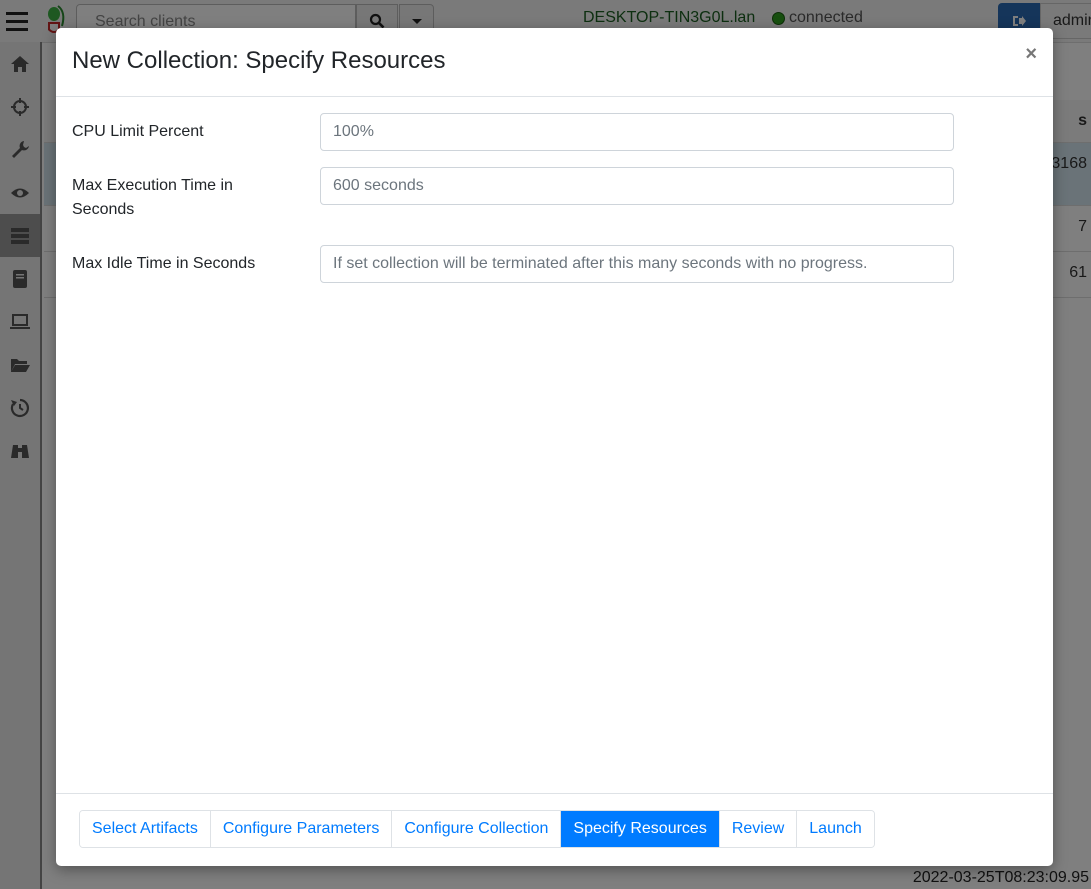  I want to click on step-specify-resources: Specify Resources, so click(640, 829).